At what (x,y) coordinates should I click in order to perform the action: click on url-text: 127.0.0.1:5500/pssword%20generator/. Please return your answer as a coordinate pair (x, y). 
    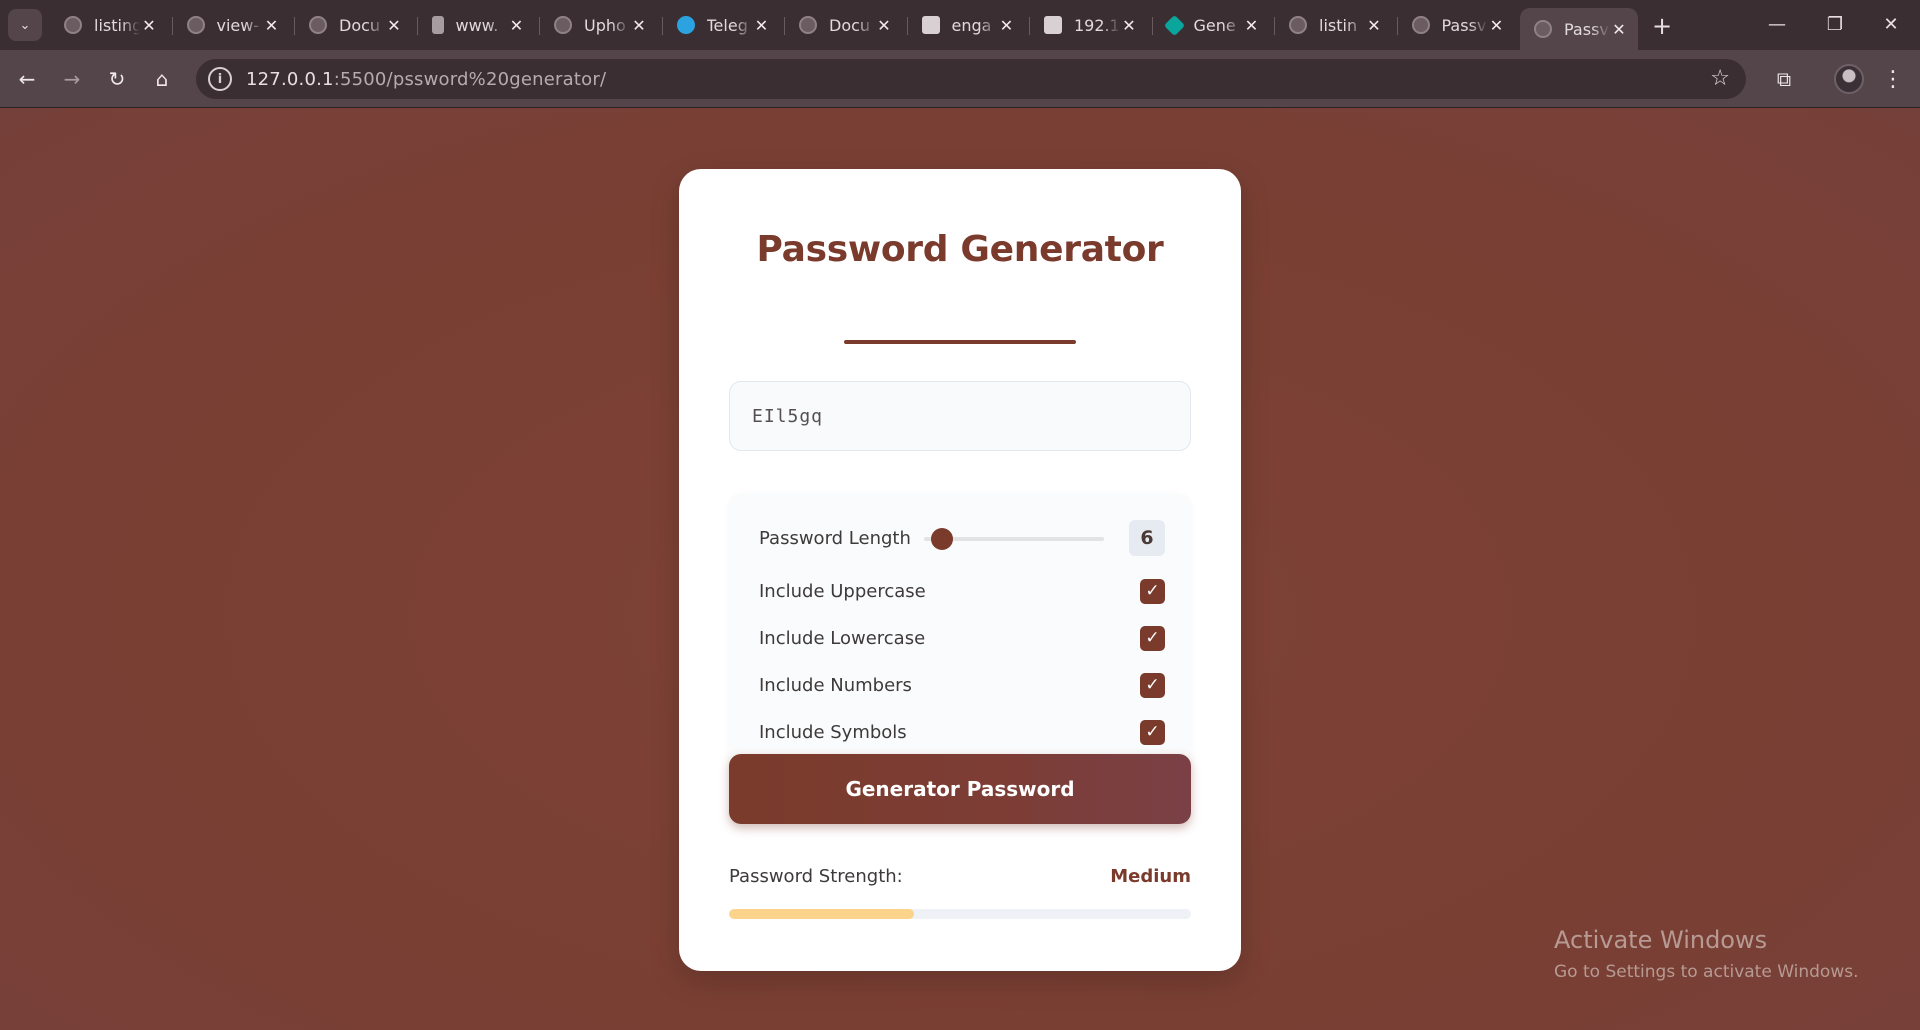
    Looking at the image, I should click on (426, 79).